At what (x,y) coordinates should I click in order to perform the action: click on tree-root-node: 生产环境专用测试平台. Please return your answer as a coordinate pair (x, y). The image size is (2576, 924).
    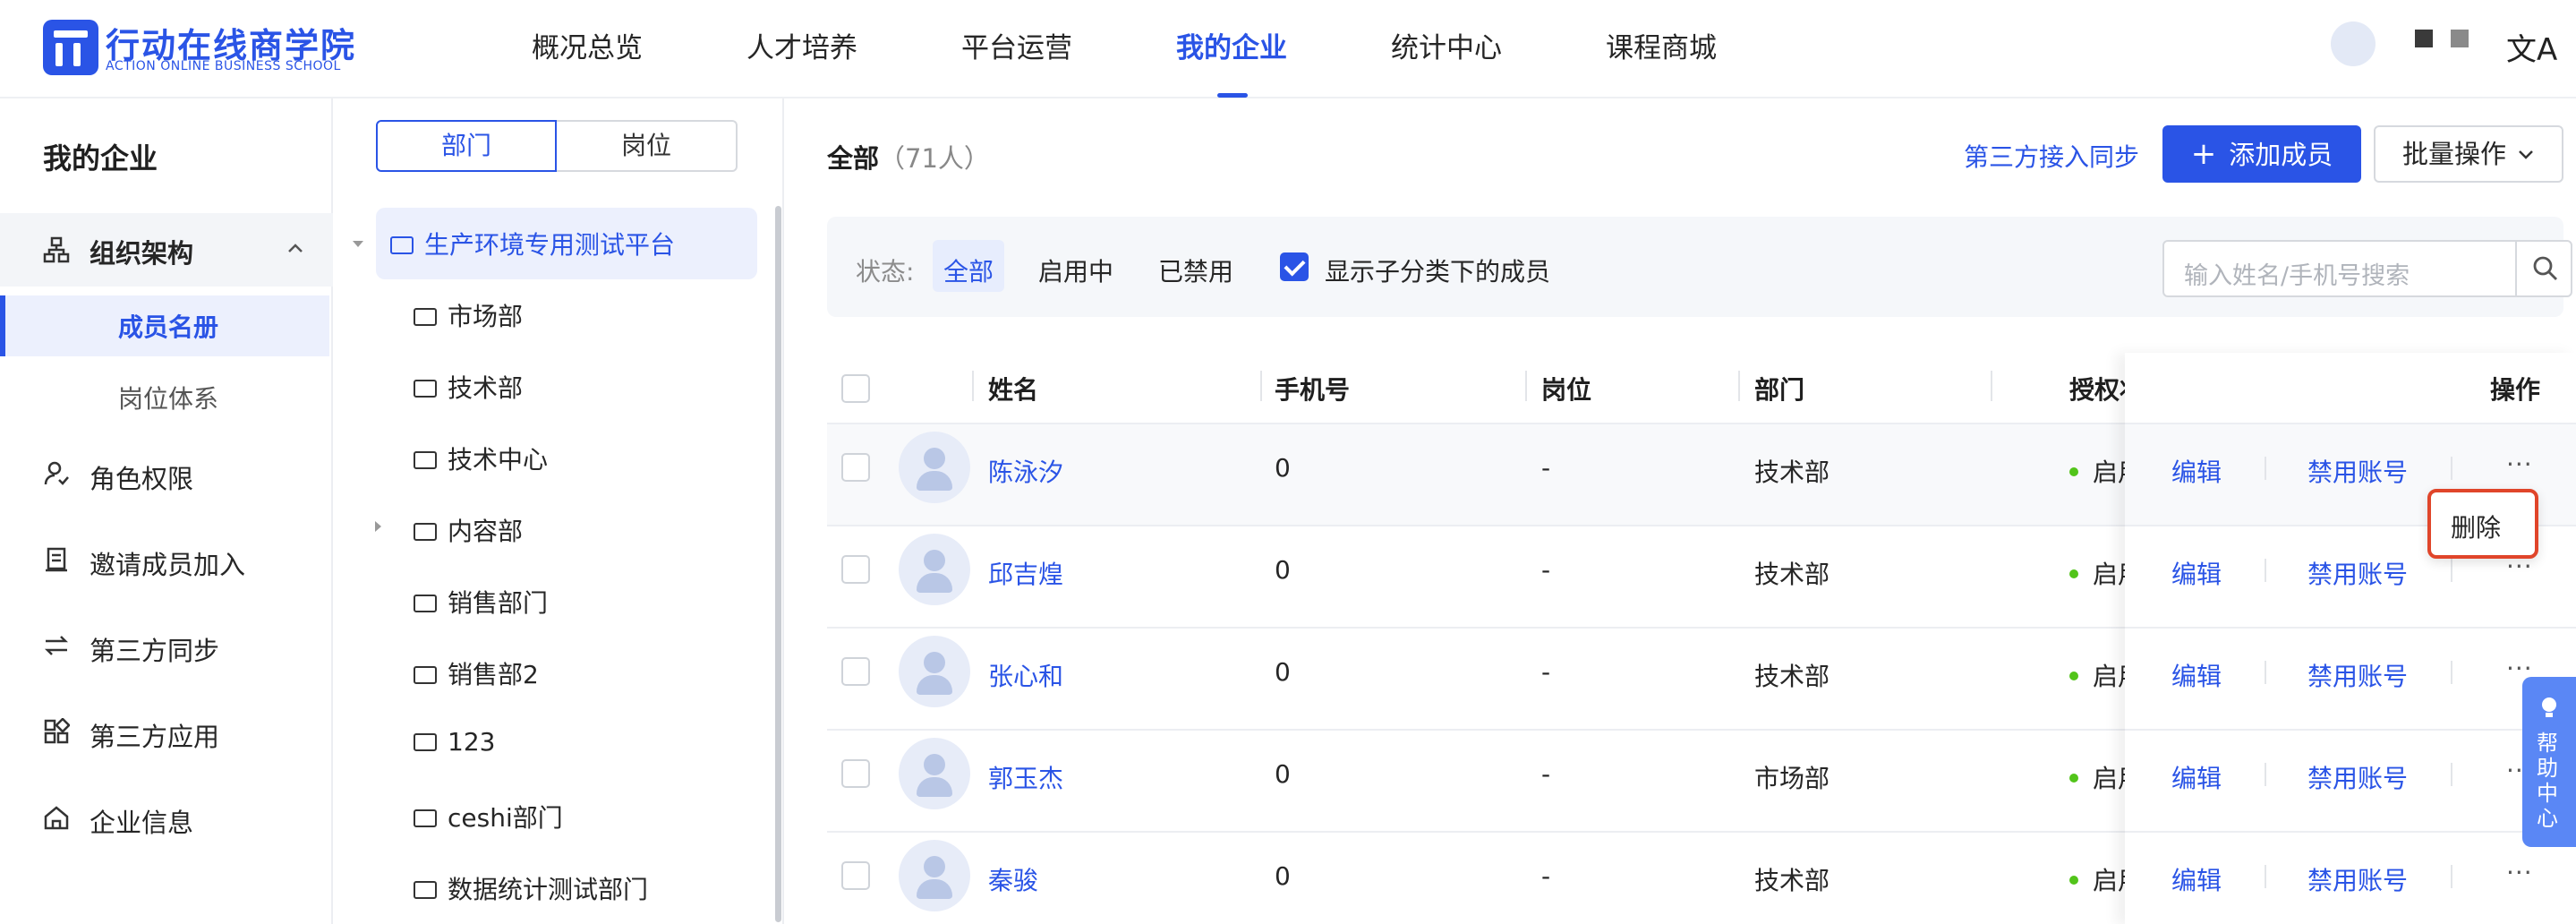
    Looking at the image, I should click on (566, 243).